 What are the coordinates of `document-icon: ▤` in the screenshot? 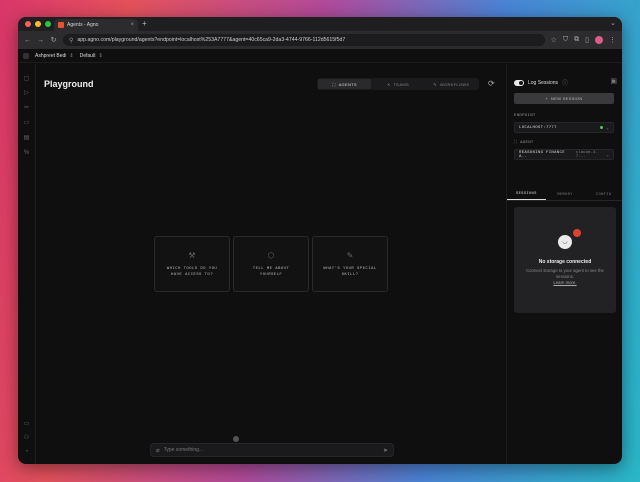 It's located at (26, 138).